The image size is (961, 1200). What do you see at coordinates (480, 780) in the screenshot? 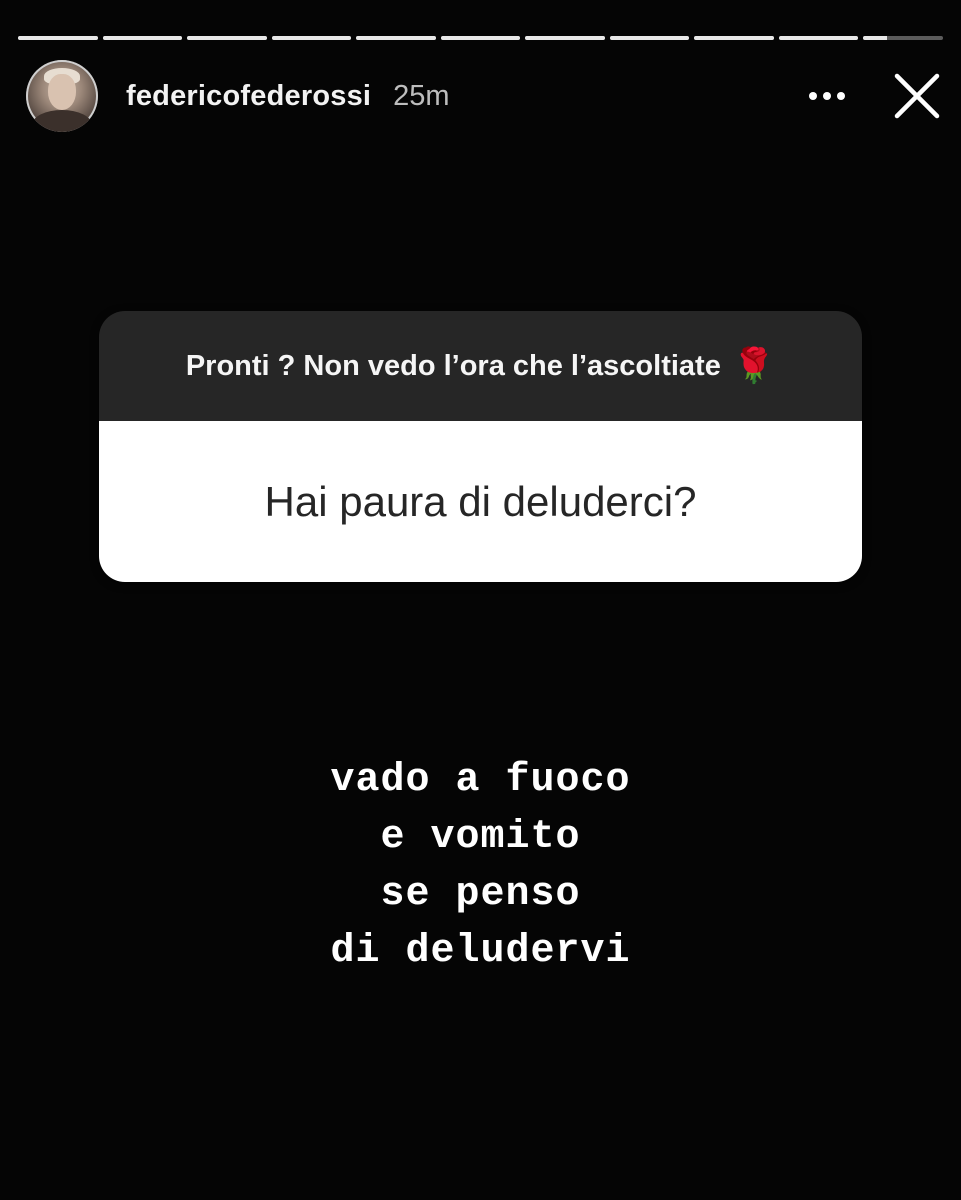
I see `answer-line: vado a fuoco` at bounding box center [480, 780].